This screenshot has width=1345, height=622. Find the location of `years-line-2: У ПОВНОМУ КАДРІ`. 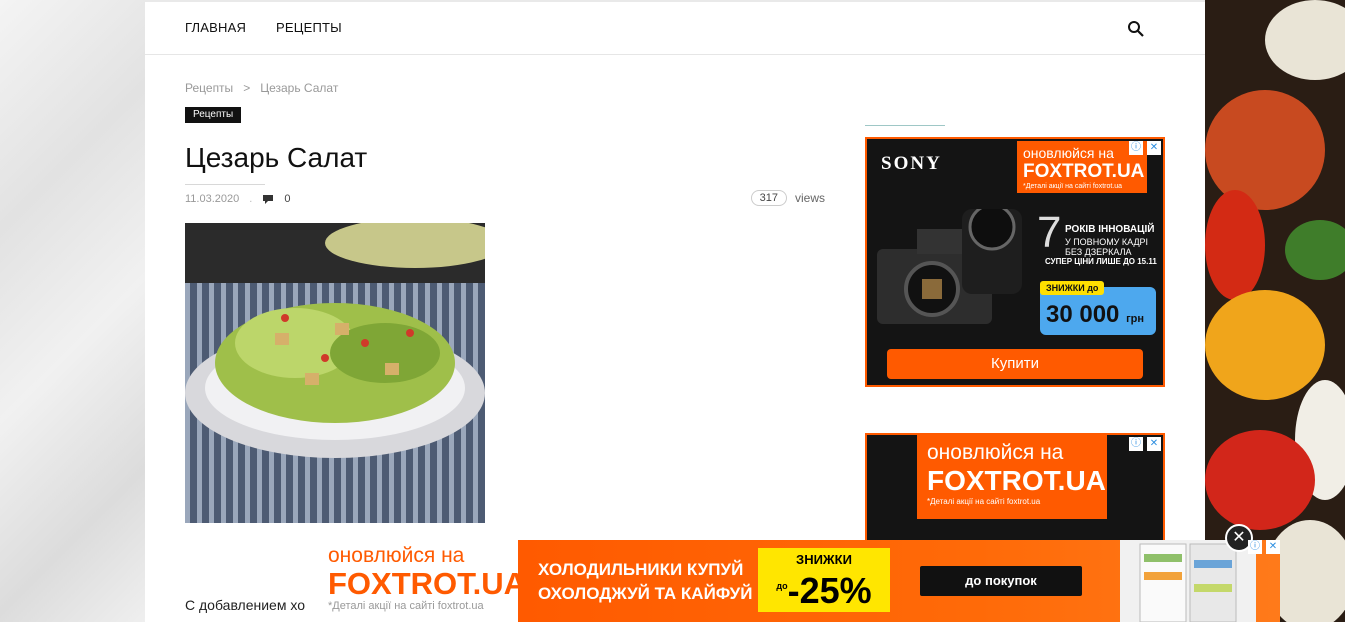

years-line-2: У ПОВНОМУ КАДРІ is located at coordinates (1107, 242).